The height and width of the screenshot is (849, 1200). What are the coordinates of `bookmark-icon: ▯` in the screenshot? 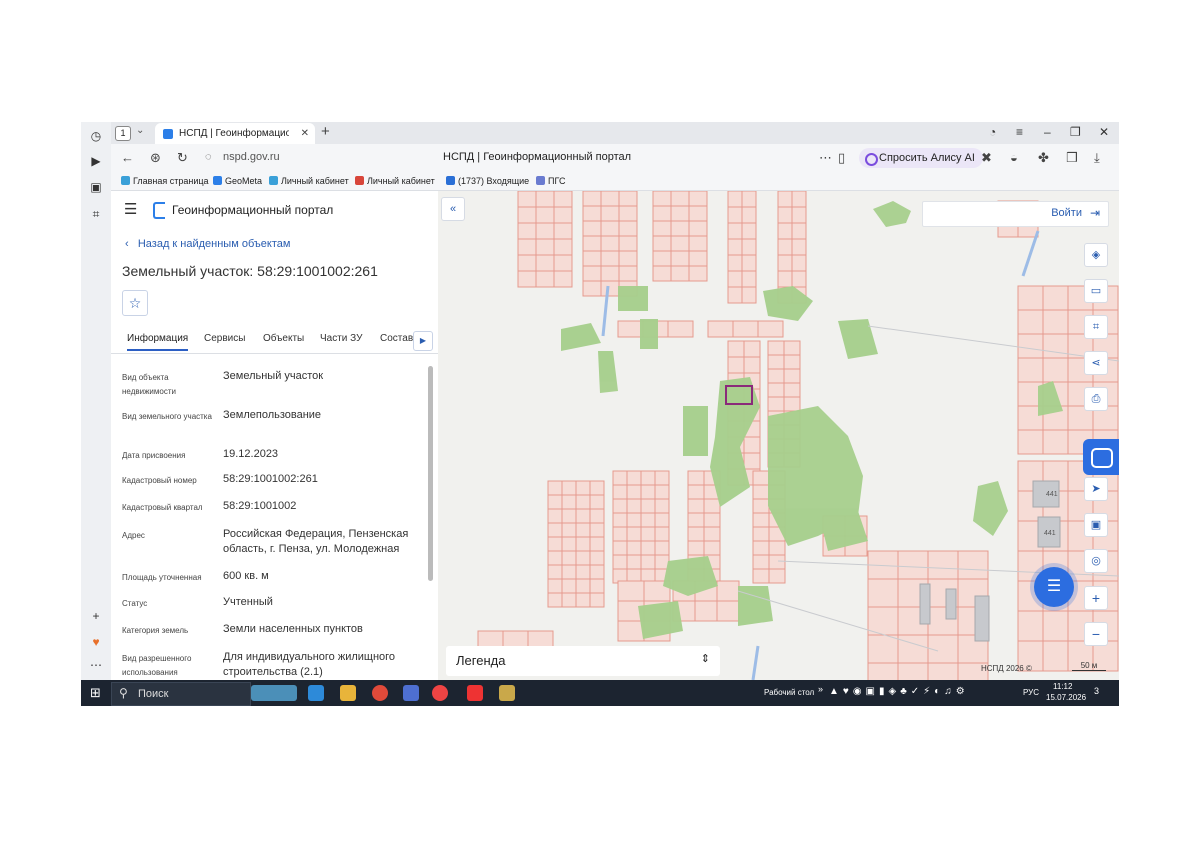 It's located at (841, 158).